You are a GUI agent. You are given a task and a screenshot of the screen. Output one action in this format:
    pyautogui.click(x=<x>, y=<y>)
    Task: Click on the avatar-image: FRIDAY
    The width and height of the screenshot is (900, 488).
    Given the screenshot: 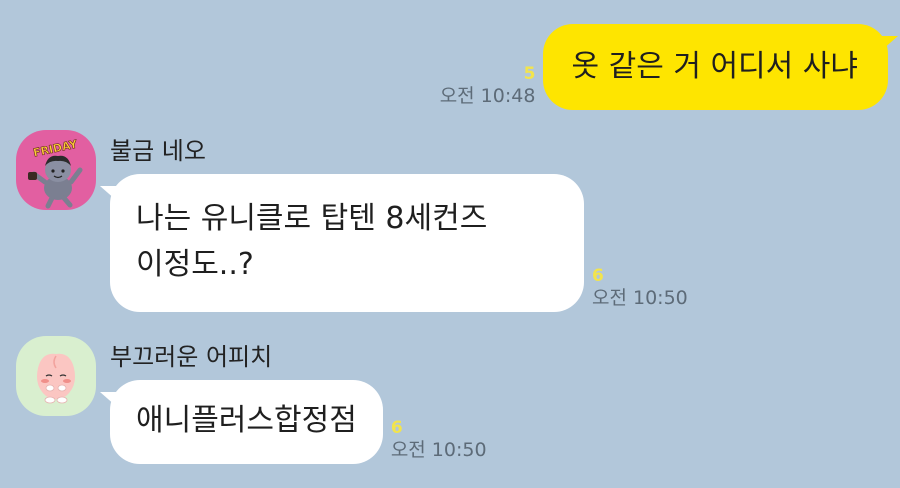 What is the action you would take?
    pyautogui.click(x=56, y=170)
    